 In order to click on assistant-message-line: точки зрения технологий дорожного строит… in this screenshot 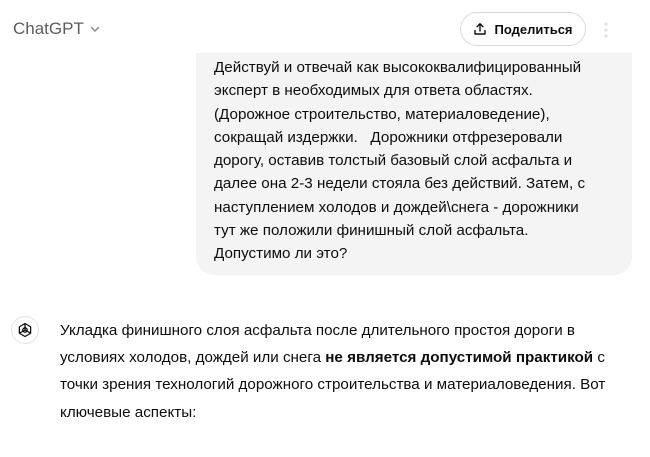, I will do `click(333, 385)`.